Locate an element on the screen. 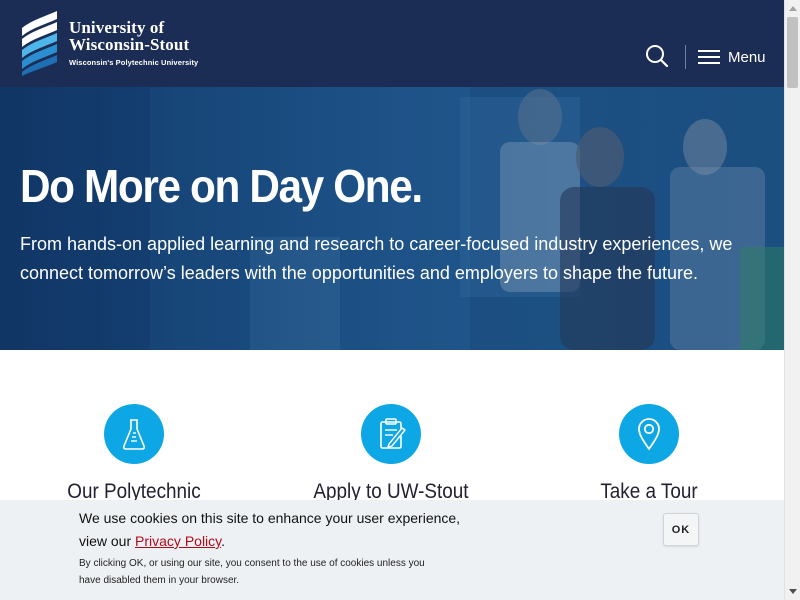 The height and width of the screenshot is (600, 800). hamburger-icon is located at coordinates (709, 57).